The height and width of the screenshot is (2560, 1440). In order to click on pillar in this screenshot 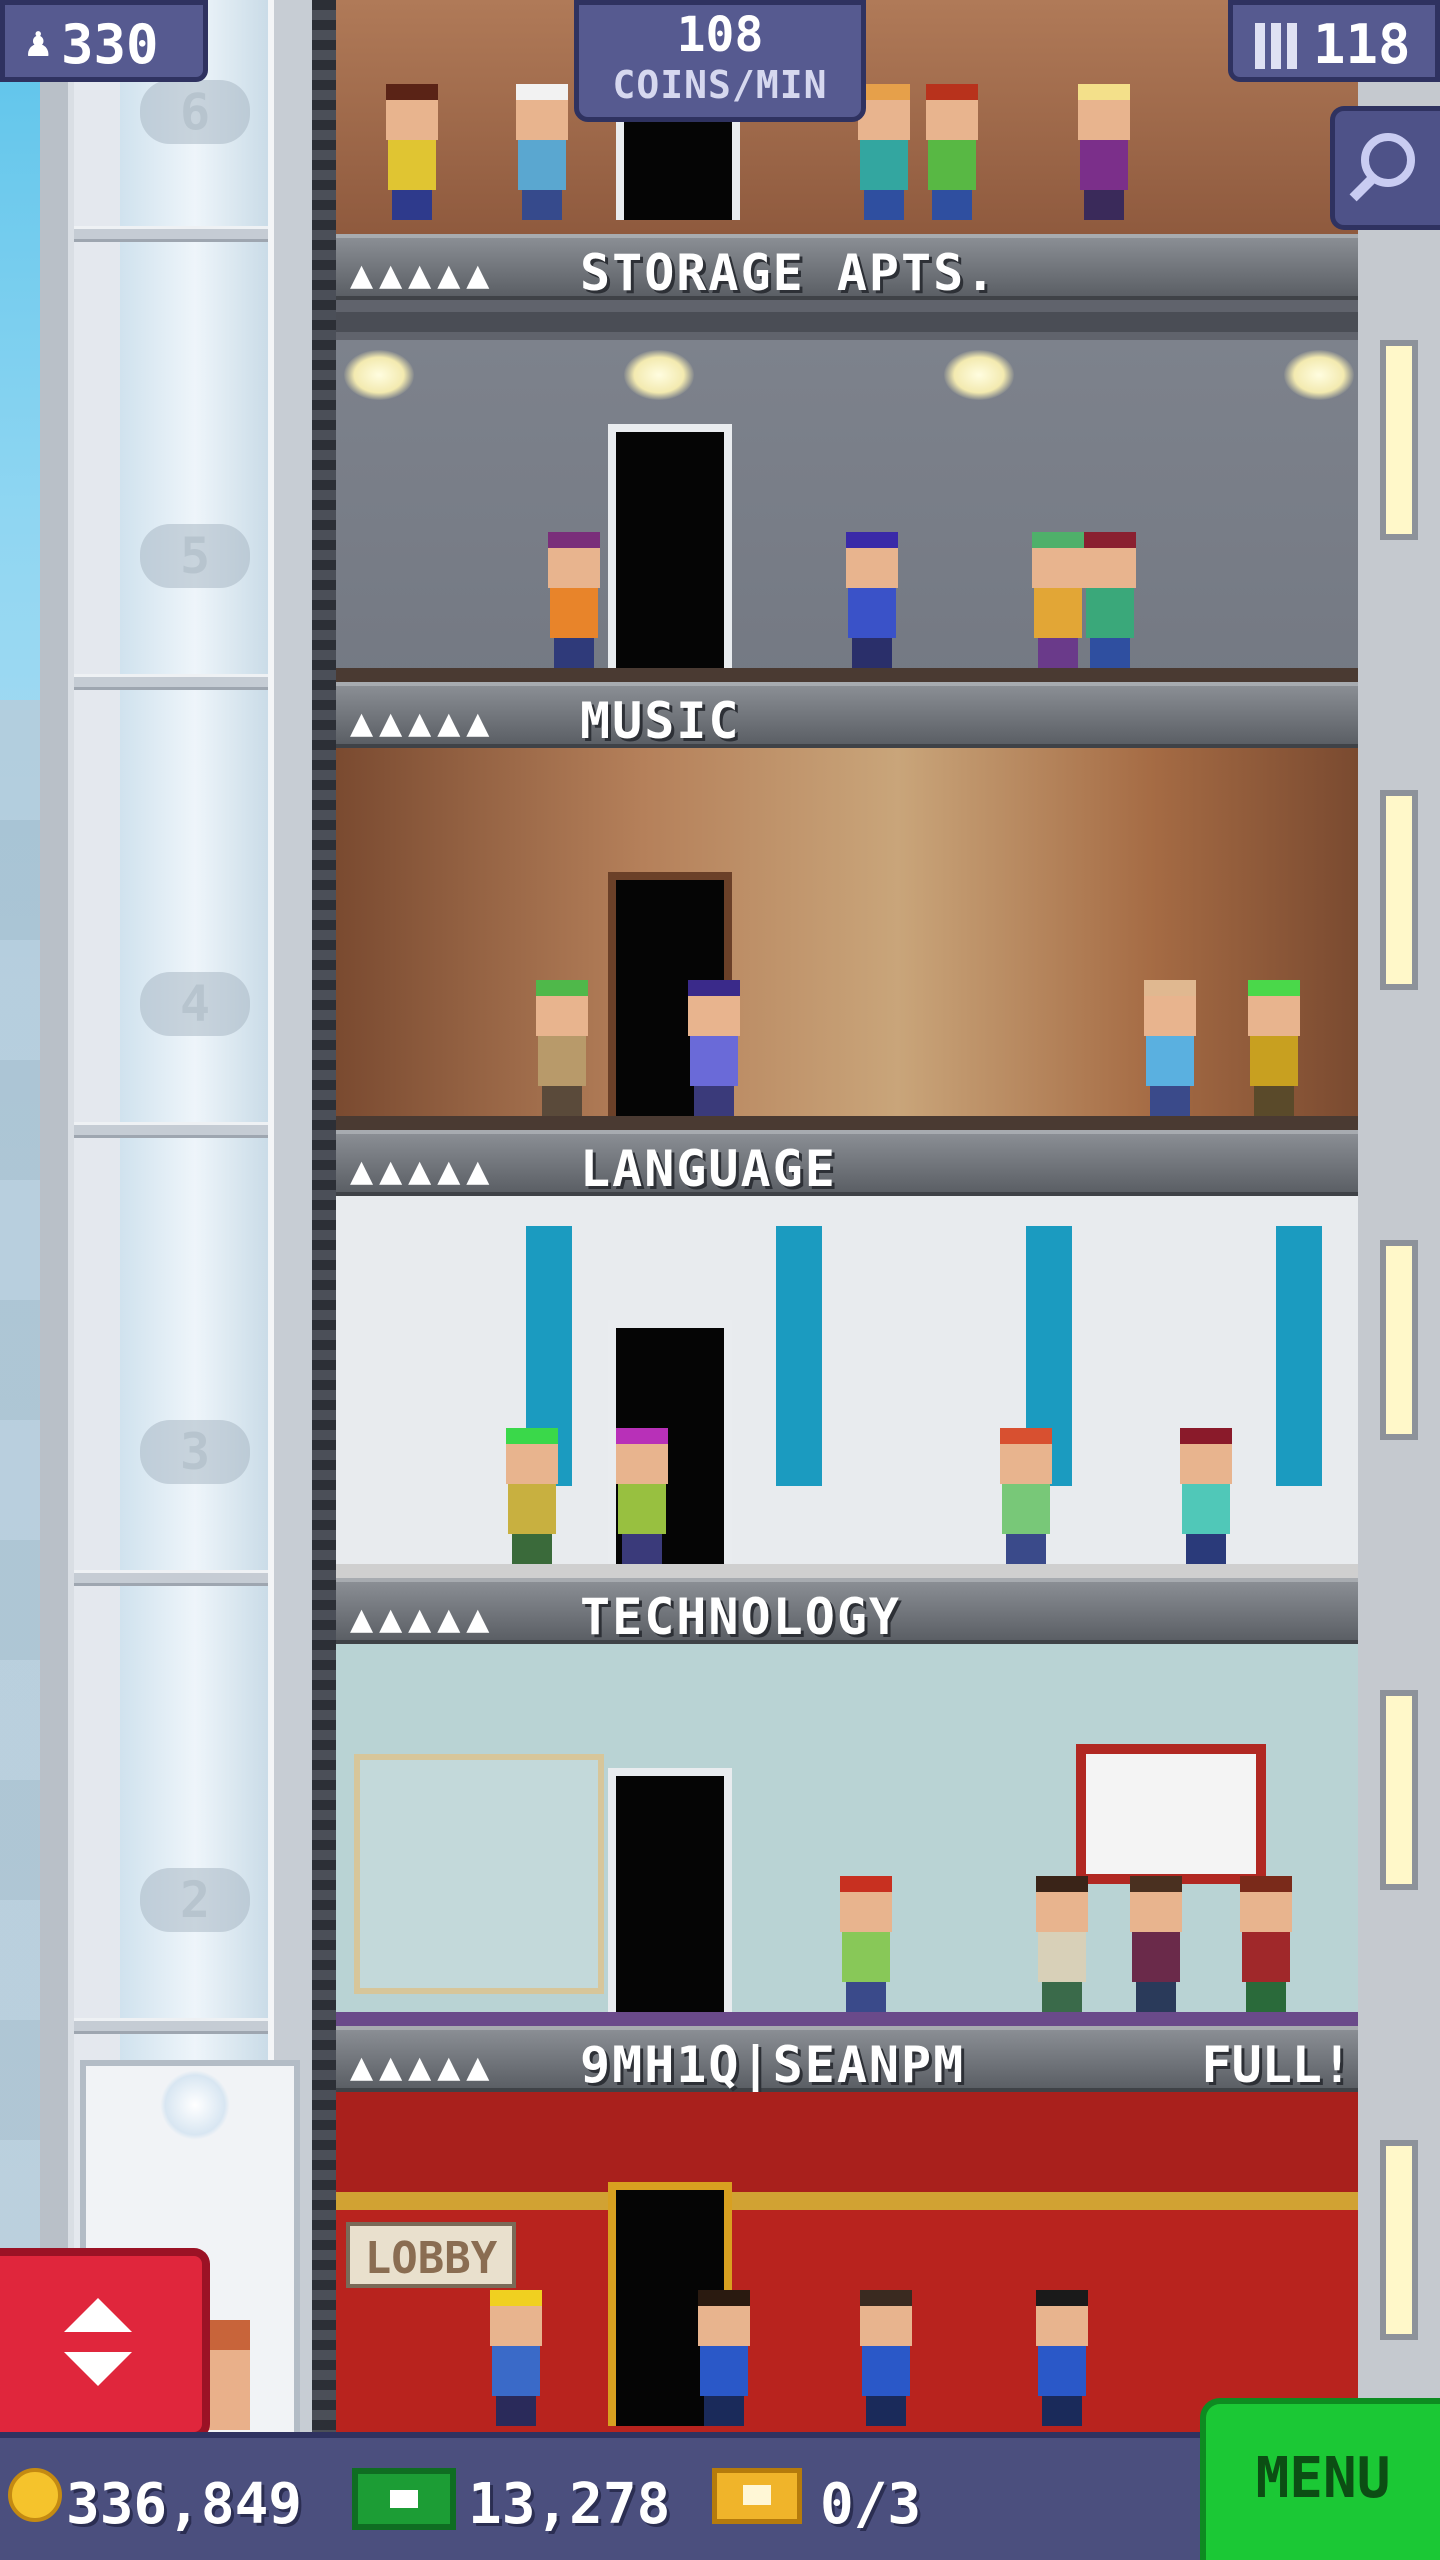, I will do `click(1299, 1356)`.